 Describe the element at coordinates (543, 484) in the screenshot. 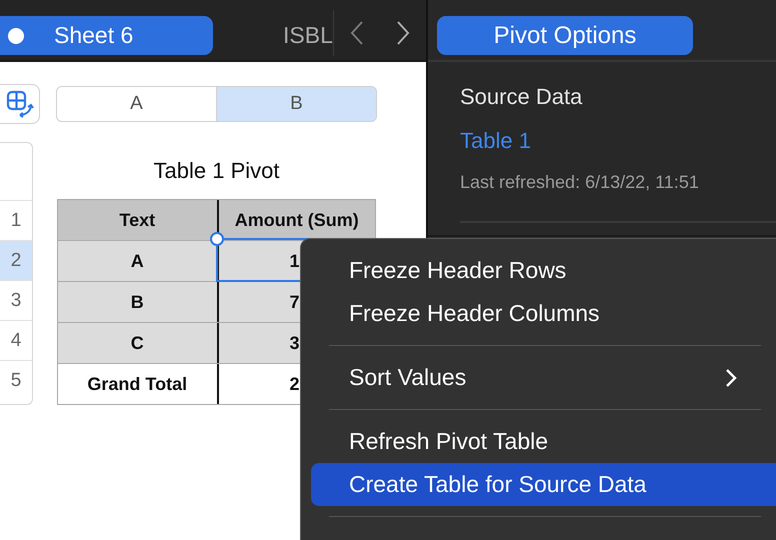

I see `menu-item: Create Table for Source Data` at that location.